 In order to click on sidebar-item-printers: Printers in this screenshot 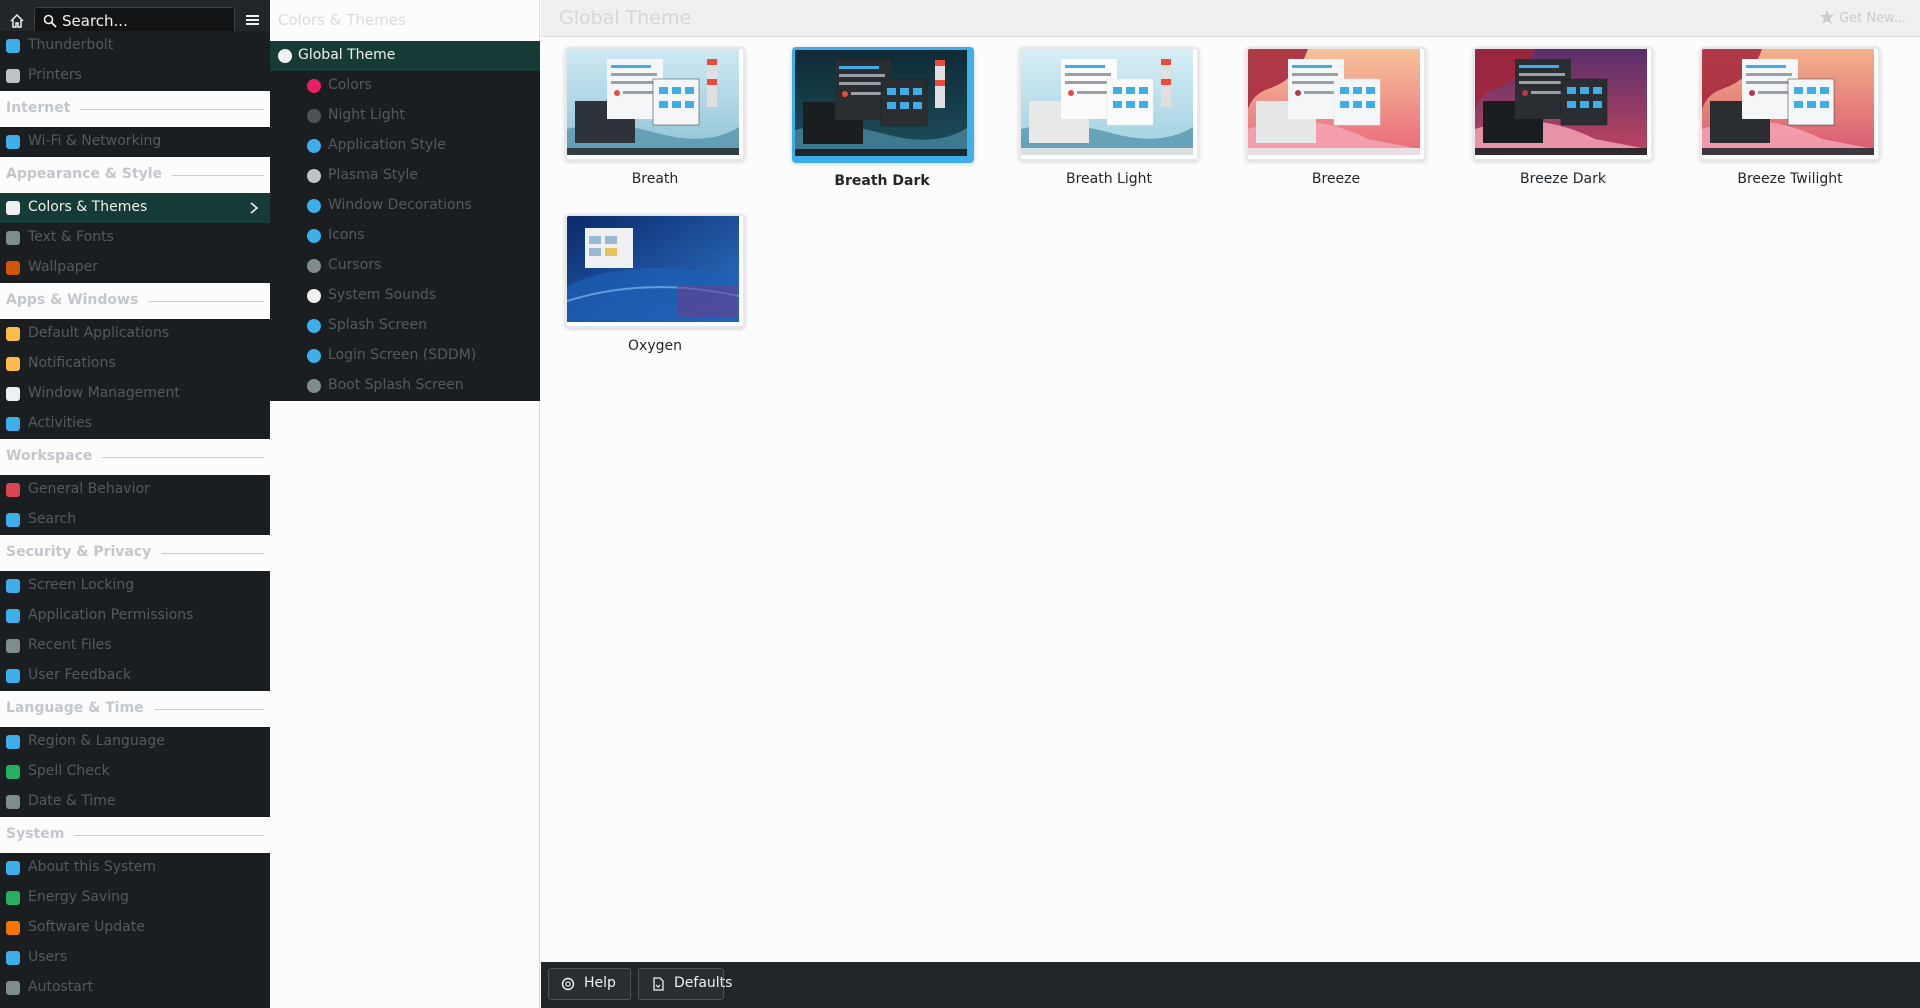, I will do `click(135, 76)`.